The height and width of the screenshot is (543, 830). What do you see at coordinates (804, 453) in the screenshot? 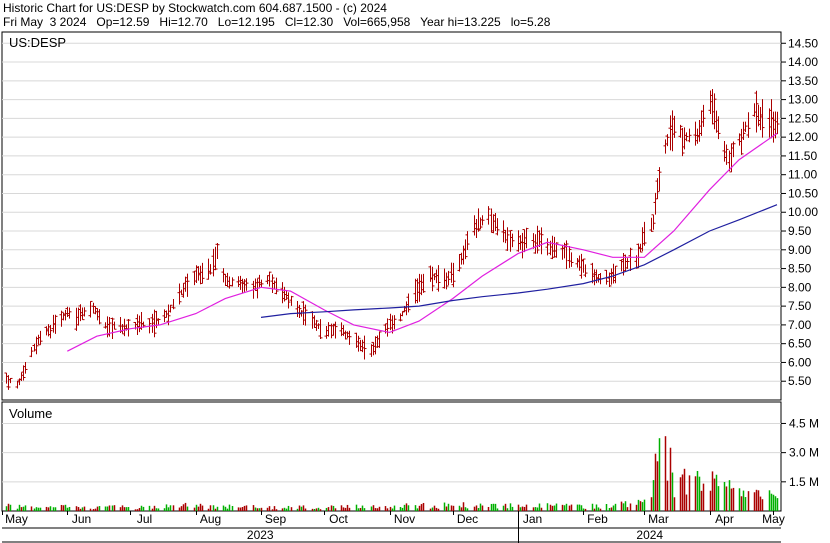
I see `volume-tick-label: 3.0 M` at bounding box center [804, 453].